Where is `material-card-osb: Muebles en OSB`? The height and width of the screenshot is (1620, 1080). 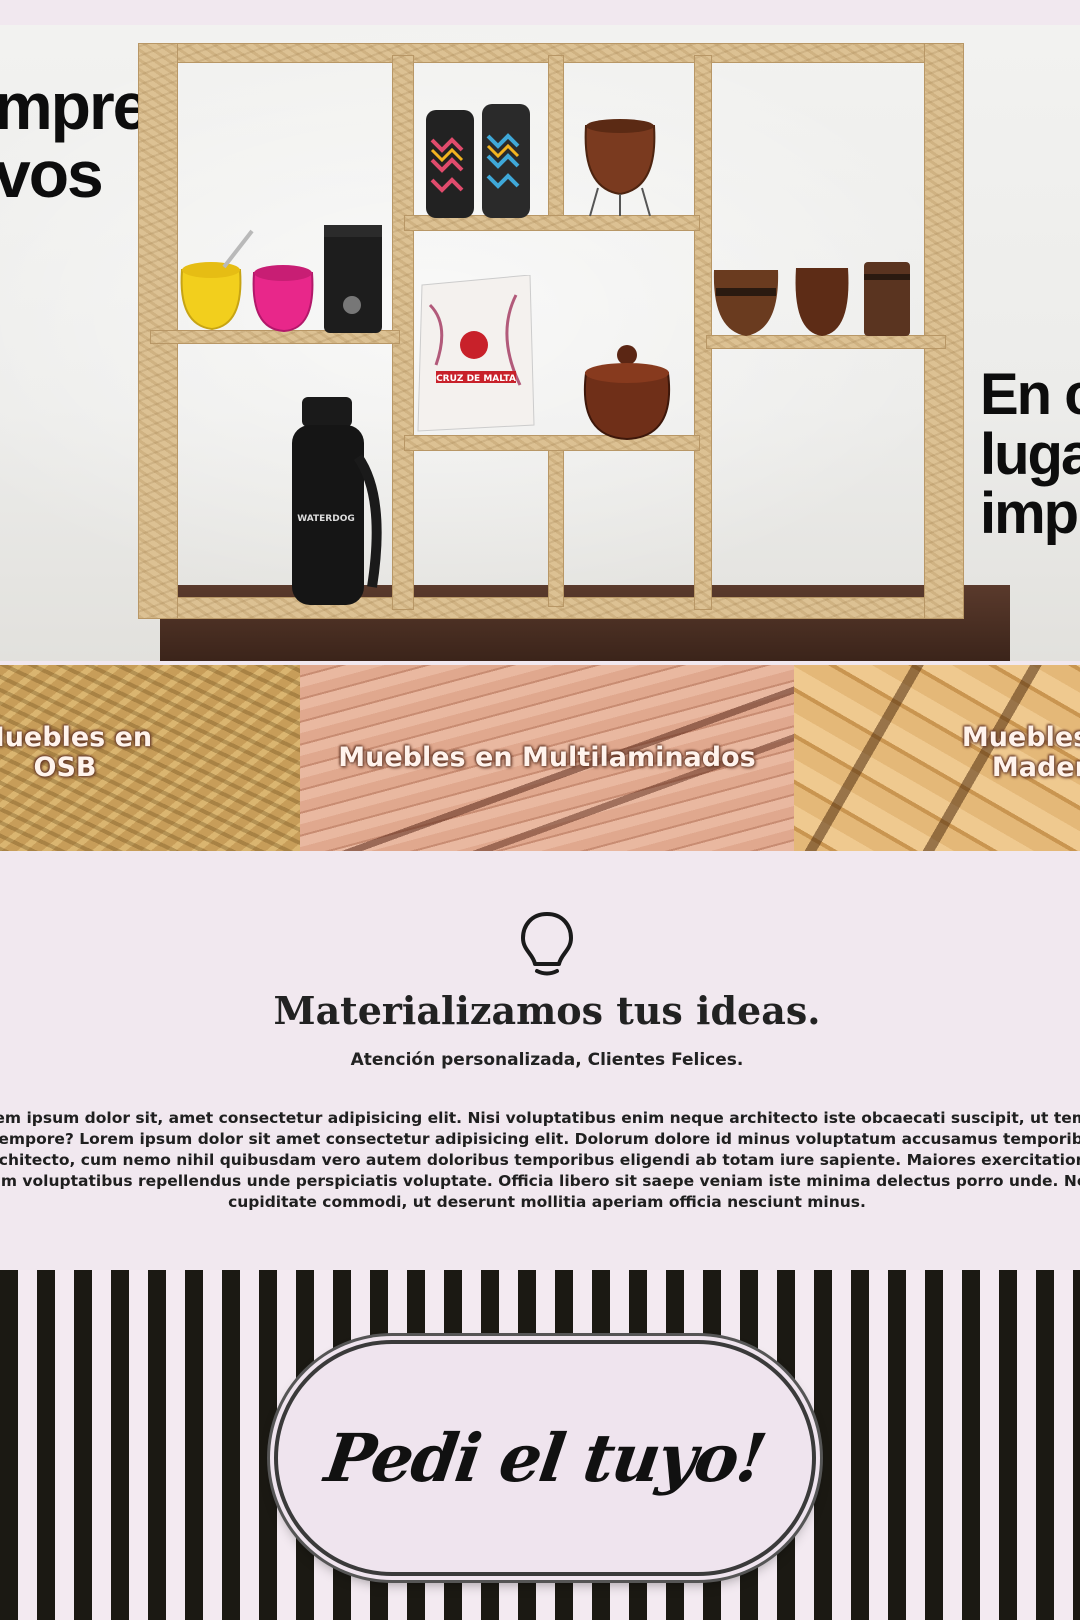 material-card-osb: Muebles en OSB is located at coordinates (150, 758).